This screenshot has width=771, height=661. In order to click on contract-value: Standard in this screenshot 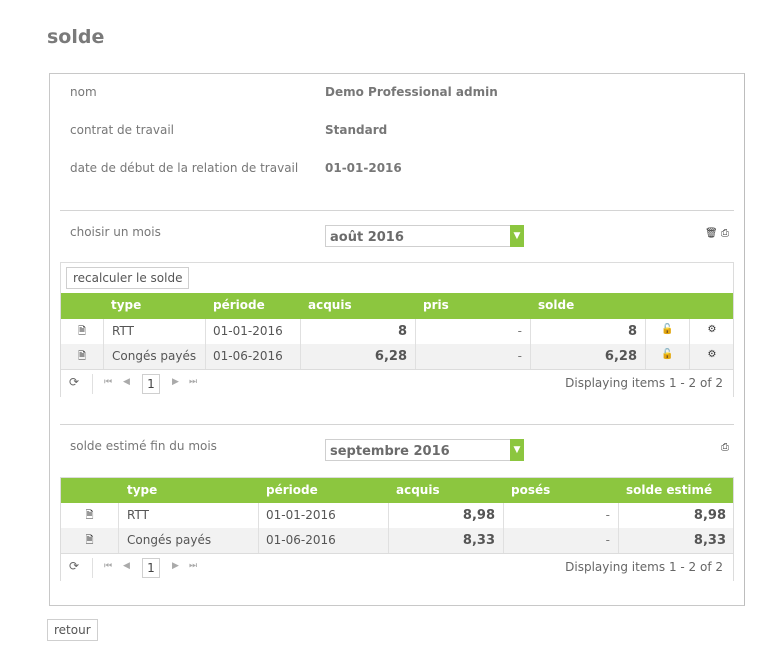, I will do `click(356, 130)`.